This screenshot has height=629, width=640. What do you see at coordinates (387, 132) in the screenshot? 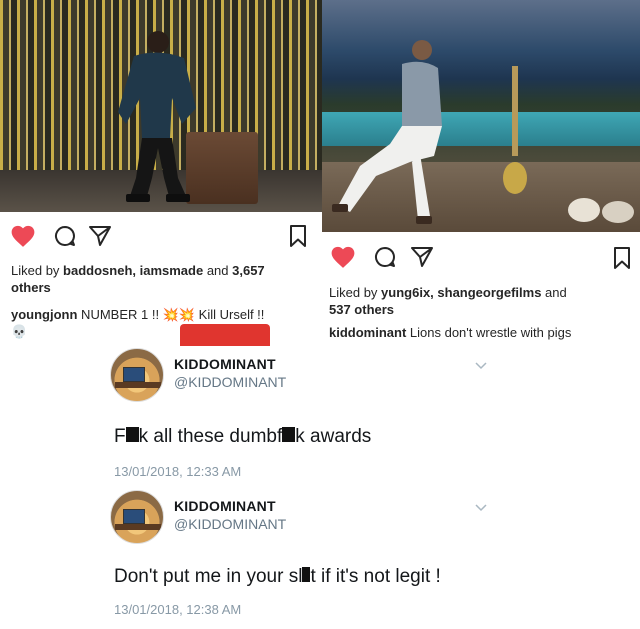
I see `photo-man` at bounding box center [387, 132].